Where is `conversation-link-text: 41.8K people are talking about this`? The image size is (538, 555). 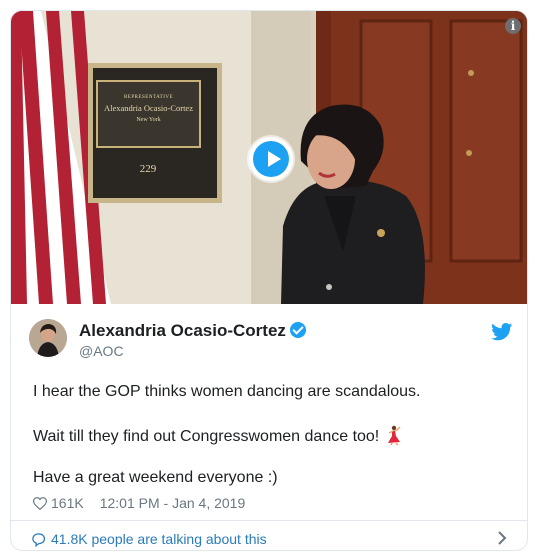
conversation-link-text: 41.8K people are talking about this is located at coordinates (159, 539).